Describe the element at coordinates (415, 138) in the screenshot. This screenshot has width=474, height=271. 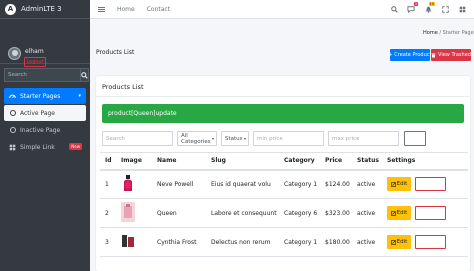
I see `filter-button` at that location.